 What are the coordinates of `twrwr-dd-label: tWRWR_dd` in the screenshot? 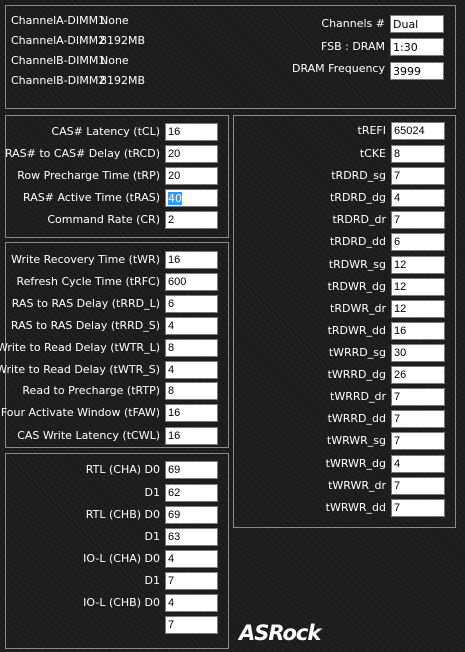 It's located at (355, 507).